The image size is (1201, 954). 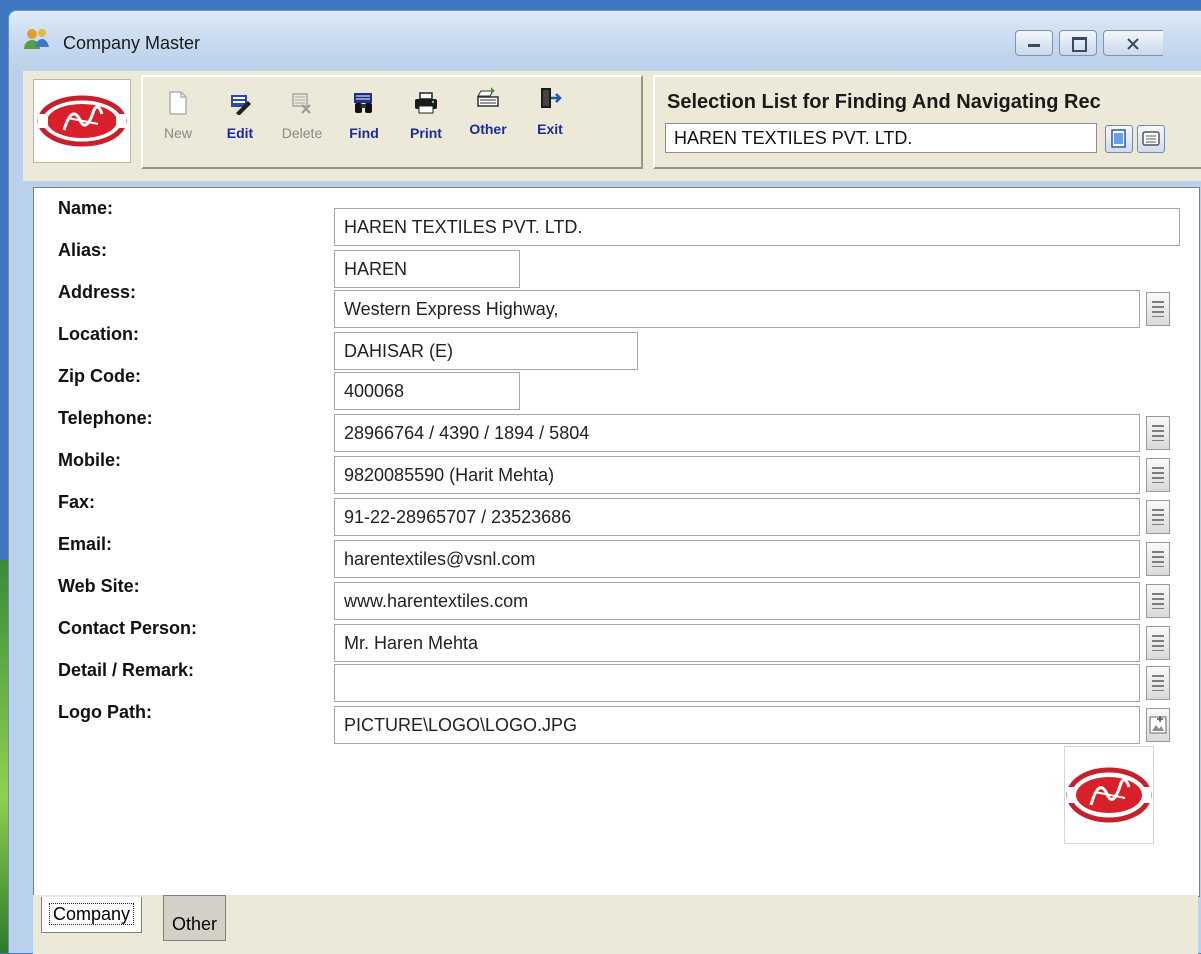 What do you see at coordinates (426, 133) in the screenshot?
I see `print-label: Print` at bounding box center [426, 133].